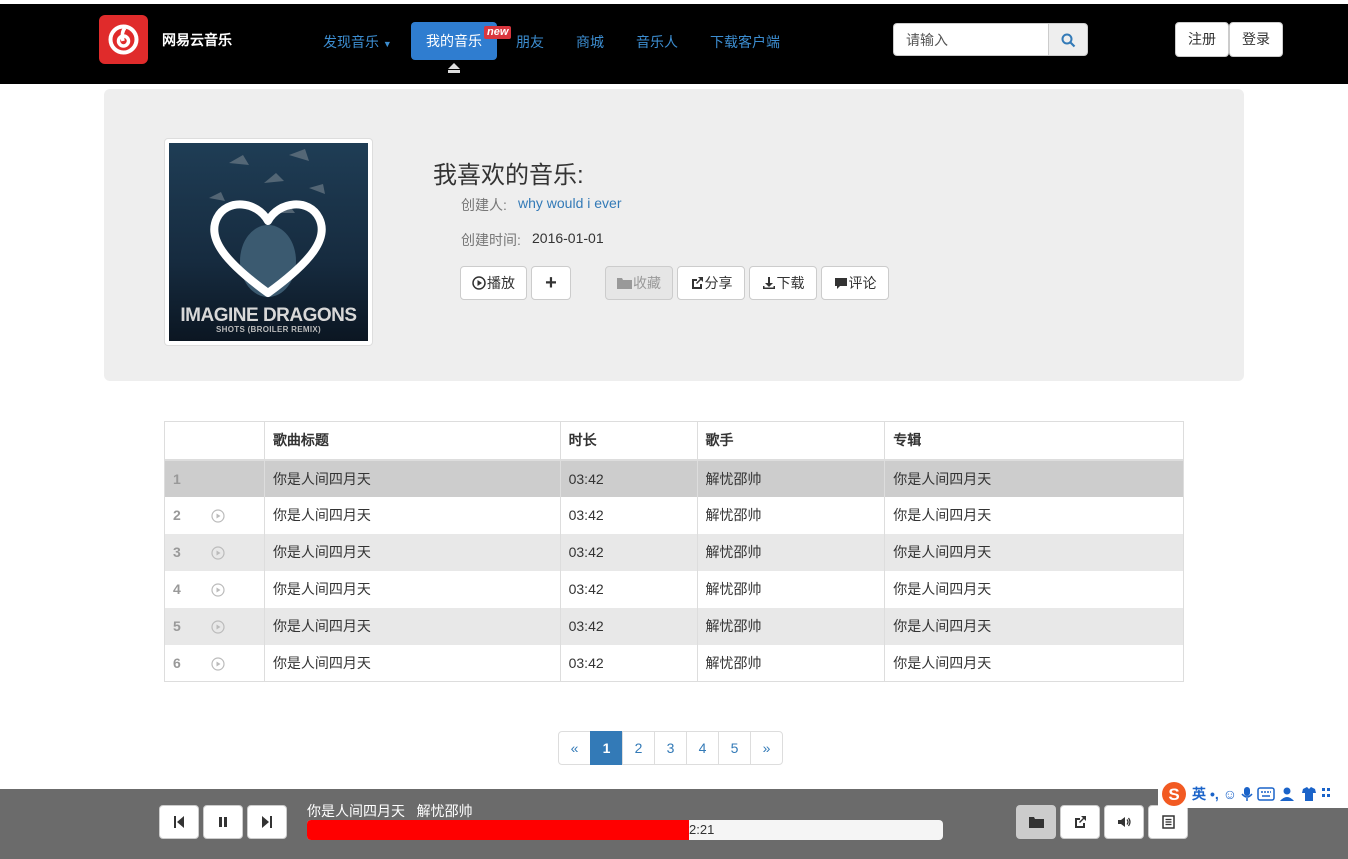  What do you see at coordinates (766, 748) in the screenshot?
I see `page-next: »` at bounding box center [766, 748].